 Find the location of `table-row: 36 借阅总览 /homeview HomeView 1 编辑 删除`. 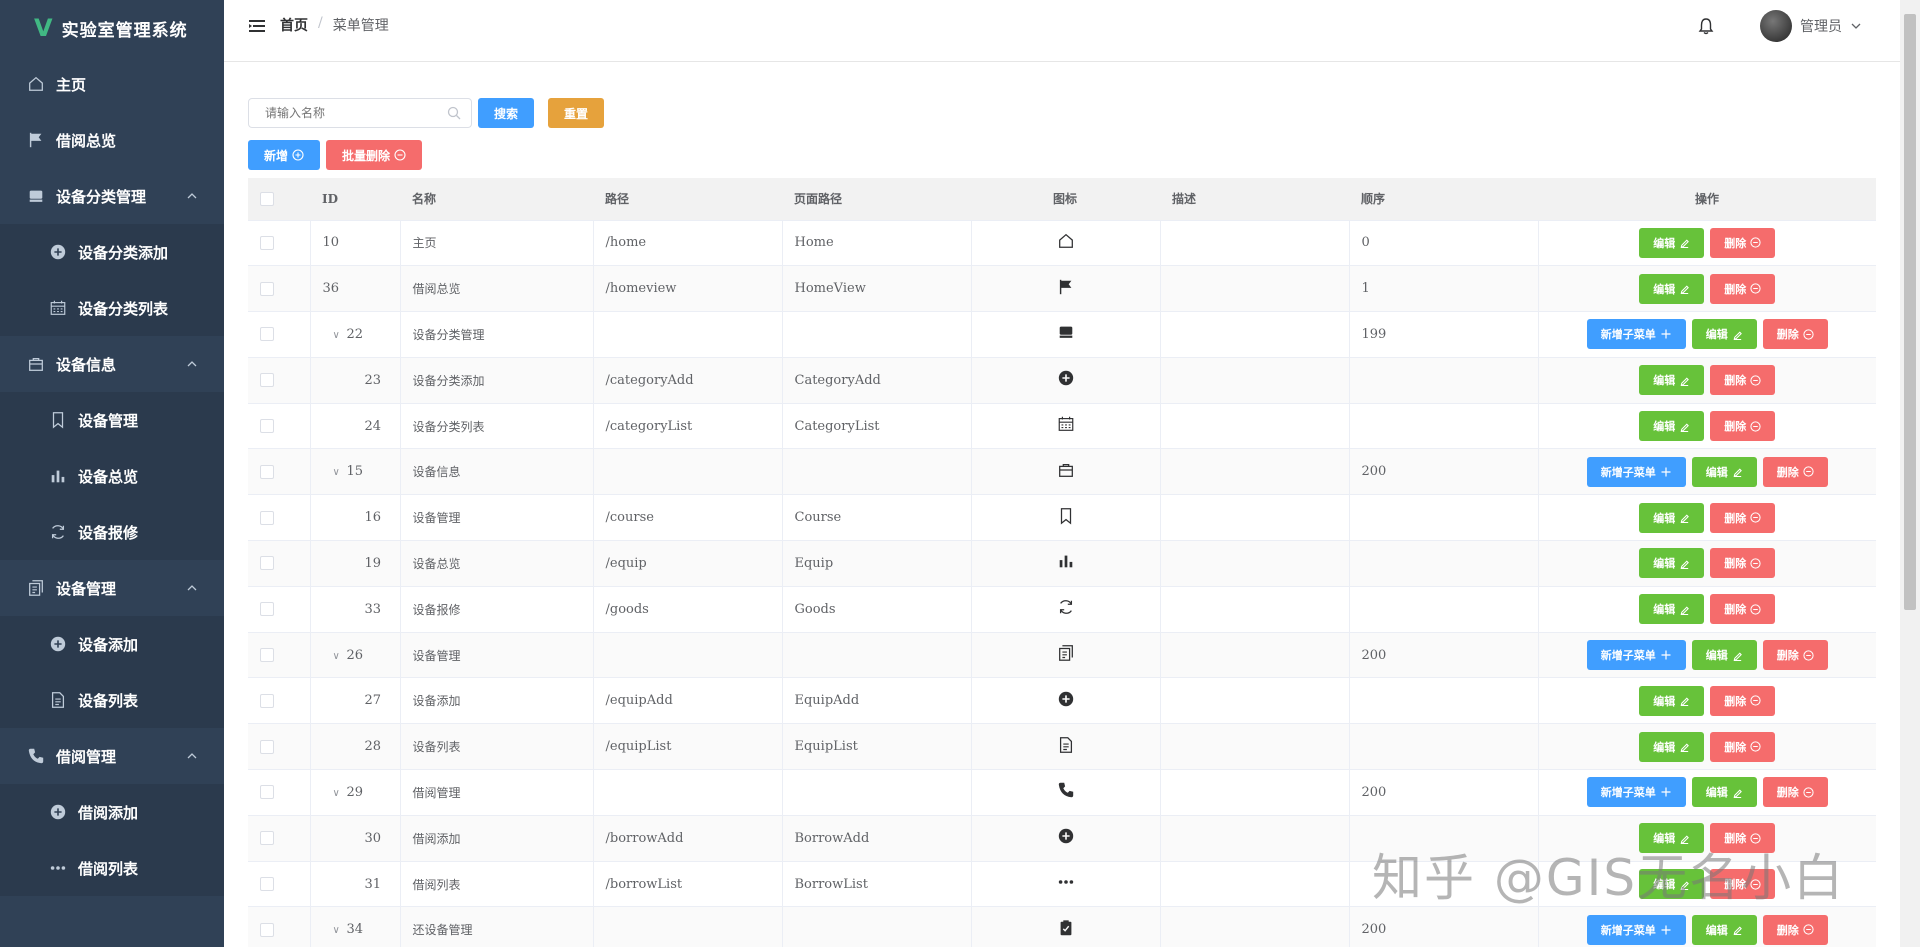

table-row: 36 借阅总览 /homeview HomeView 1 编辑 删除 is located at coordinates (1062, 289).